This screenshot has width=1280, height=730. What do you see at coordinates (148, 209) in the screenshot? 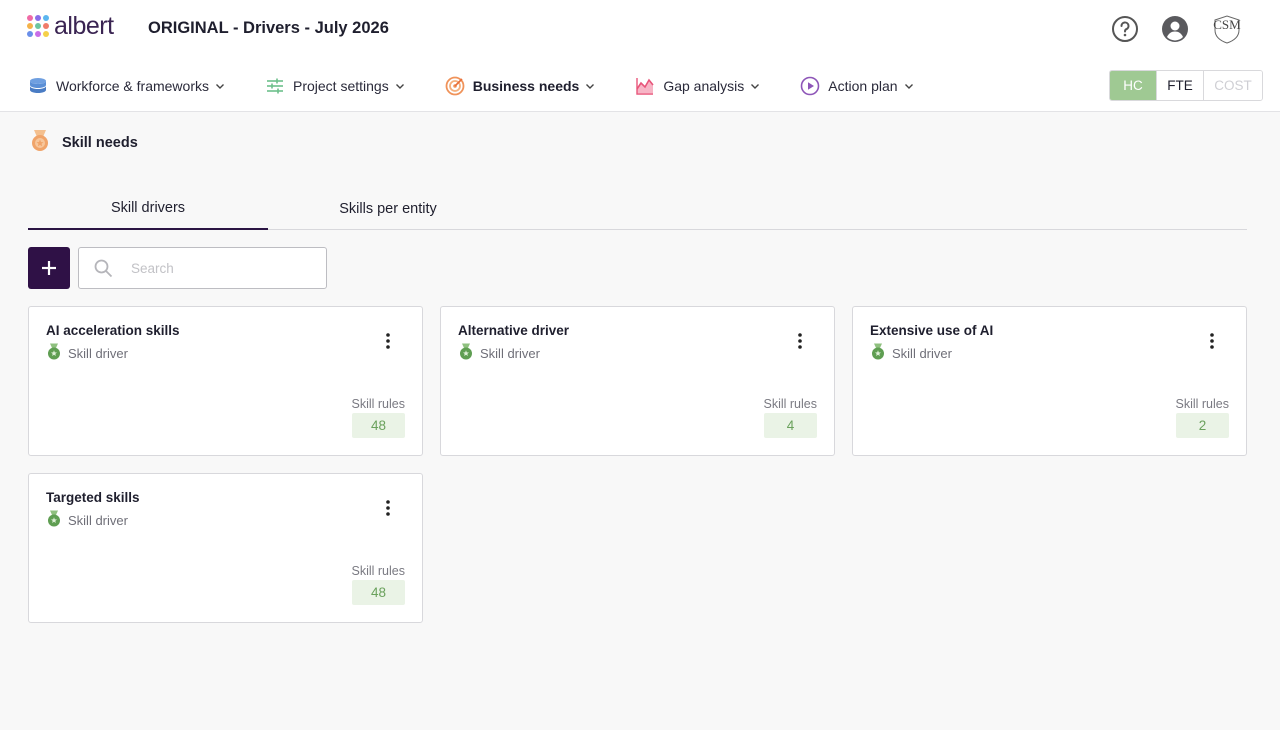
I see `tab-skill-drivers: Skill drivers` at bounding box center [148, 209].